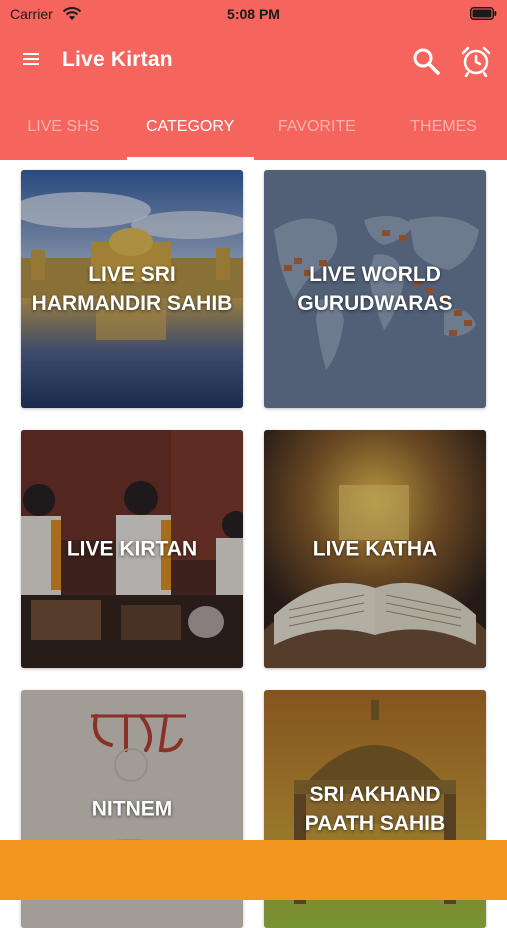 The width and height of the screenshot is (507, 928). I want to click on category-label: SRI AKHAND PAATH SAHIB, so click(375, 809).